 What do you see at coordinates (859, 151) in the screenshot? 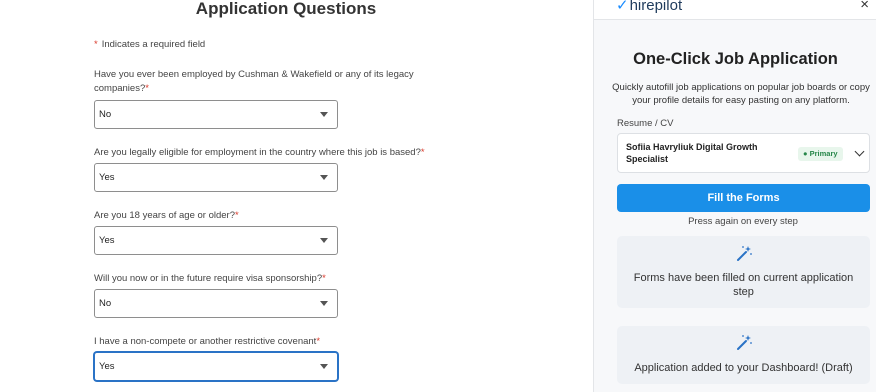
I see `chevron-down-icon` at bounding box center [859, 151].